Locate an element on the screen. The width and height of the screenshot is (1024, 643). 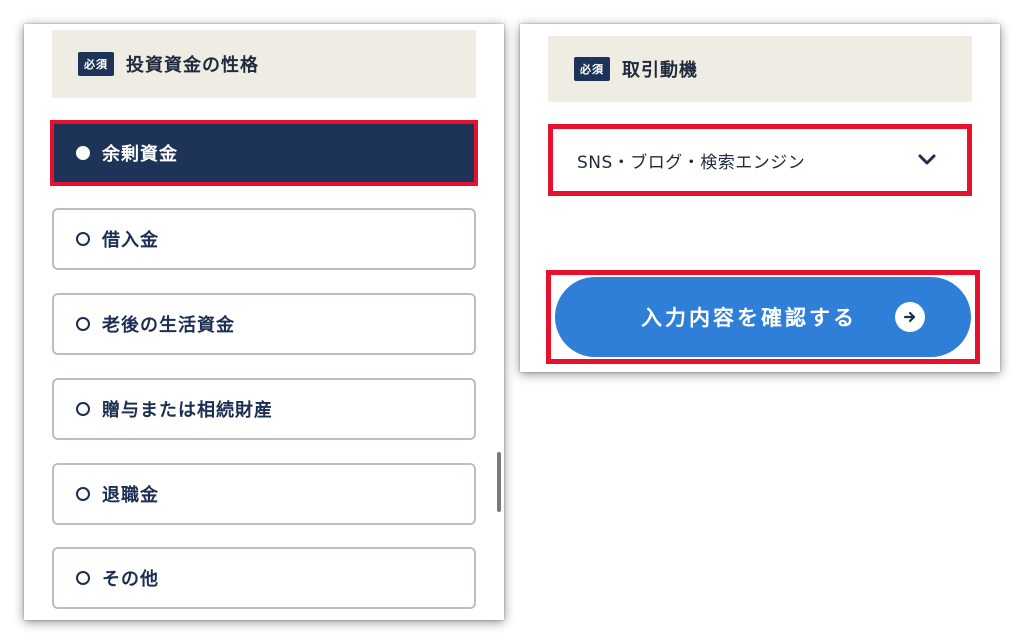
option-retirement-allowance: 退職金 is located at coordinates (264, 494).